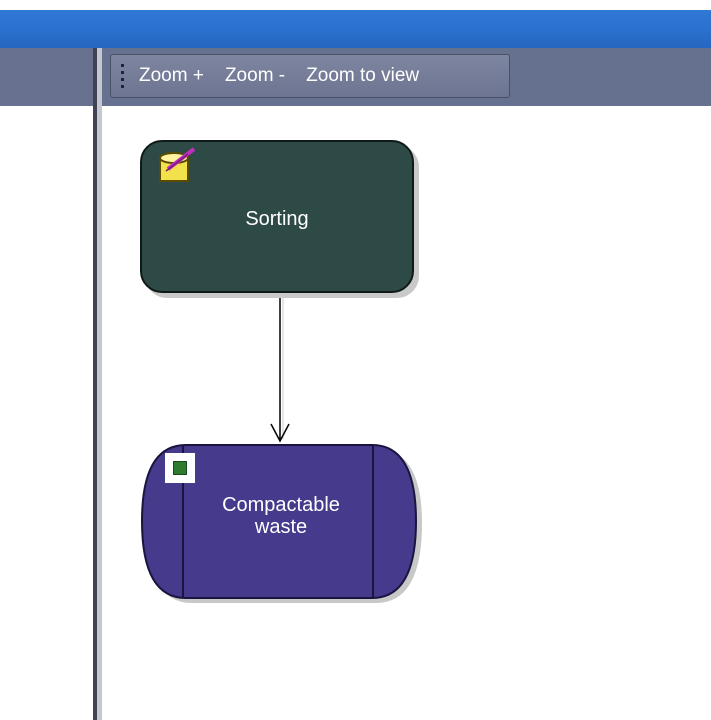  What do you see at coordinates (362, 76) in the screenshot?
I see `zoom-to-view-button: Zoom to view` at bounding box center [362, 76].